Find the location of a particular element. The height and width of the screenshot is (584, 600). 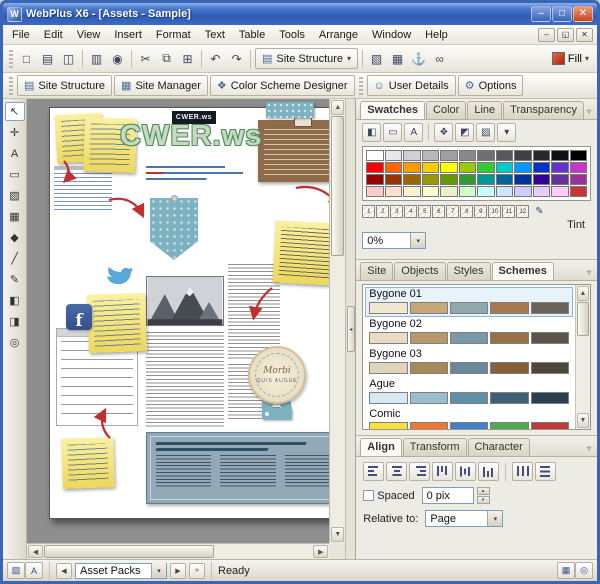

align-center-h-button is located at coordinates (397, 471).